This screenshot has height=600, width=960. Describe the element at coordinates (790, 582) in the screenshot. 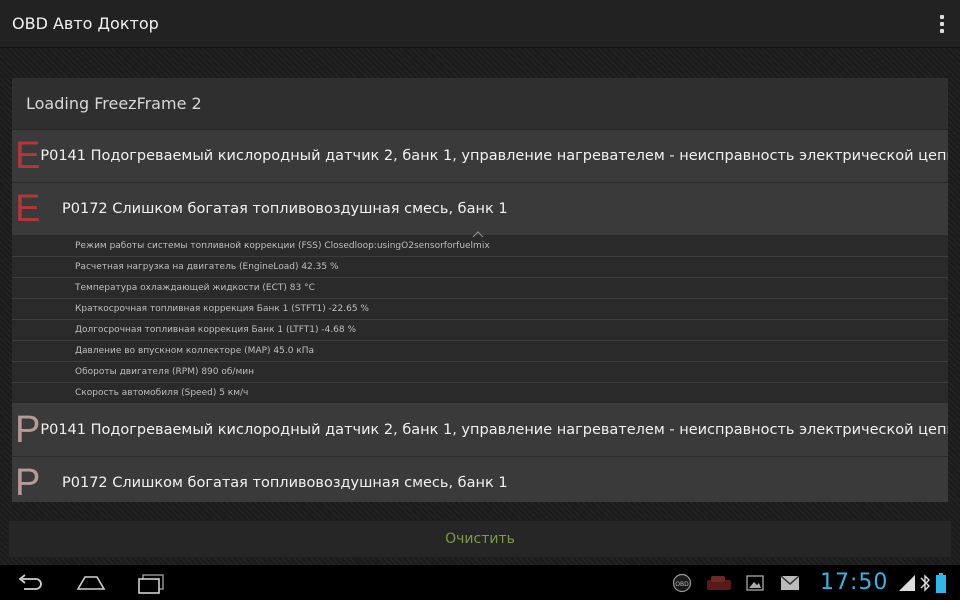

I see `gmail-icon` at that location.